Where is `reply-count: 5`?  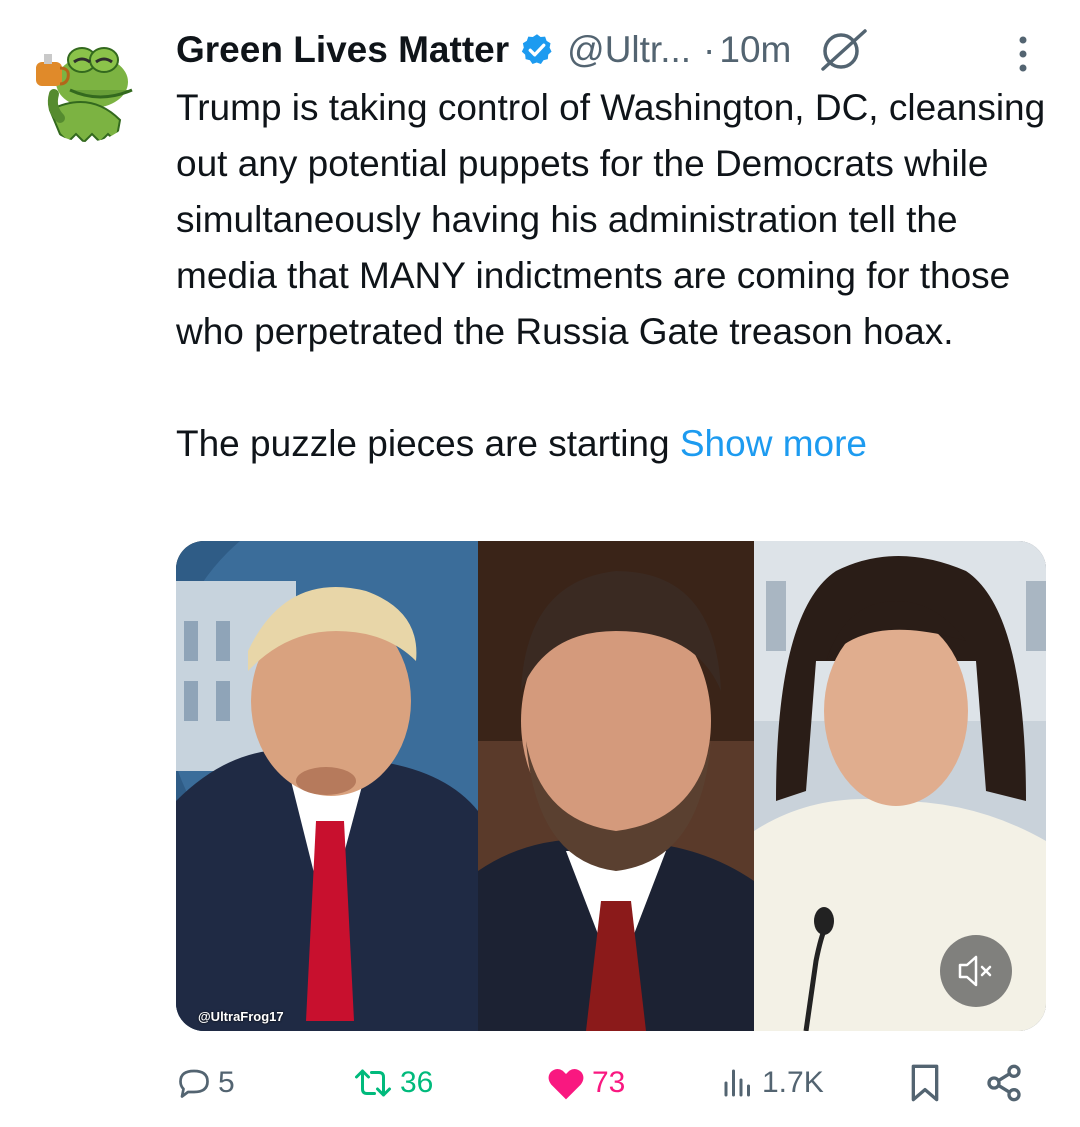
reply-count: 5 is located at coordinates (226, 1082).